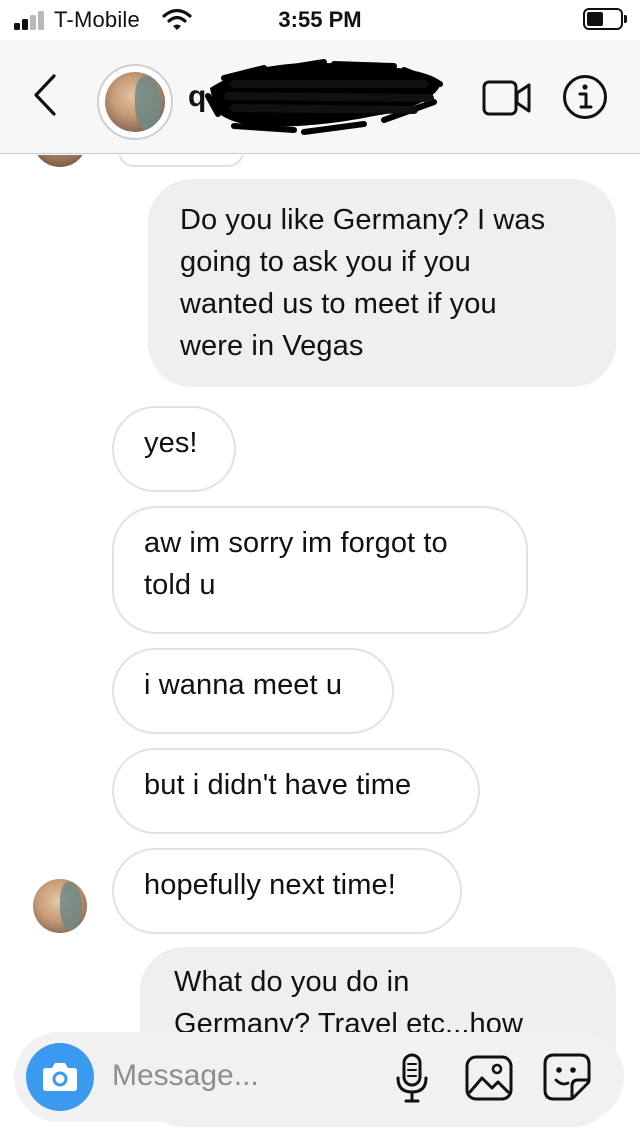  I want to click on message-line: i wanna meet u, so click(243, 685).